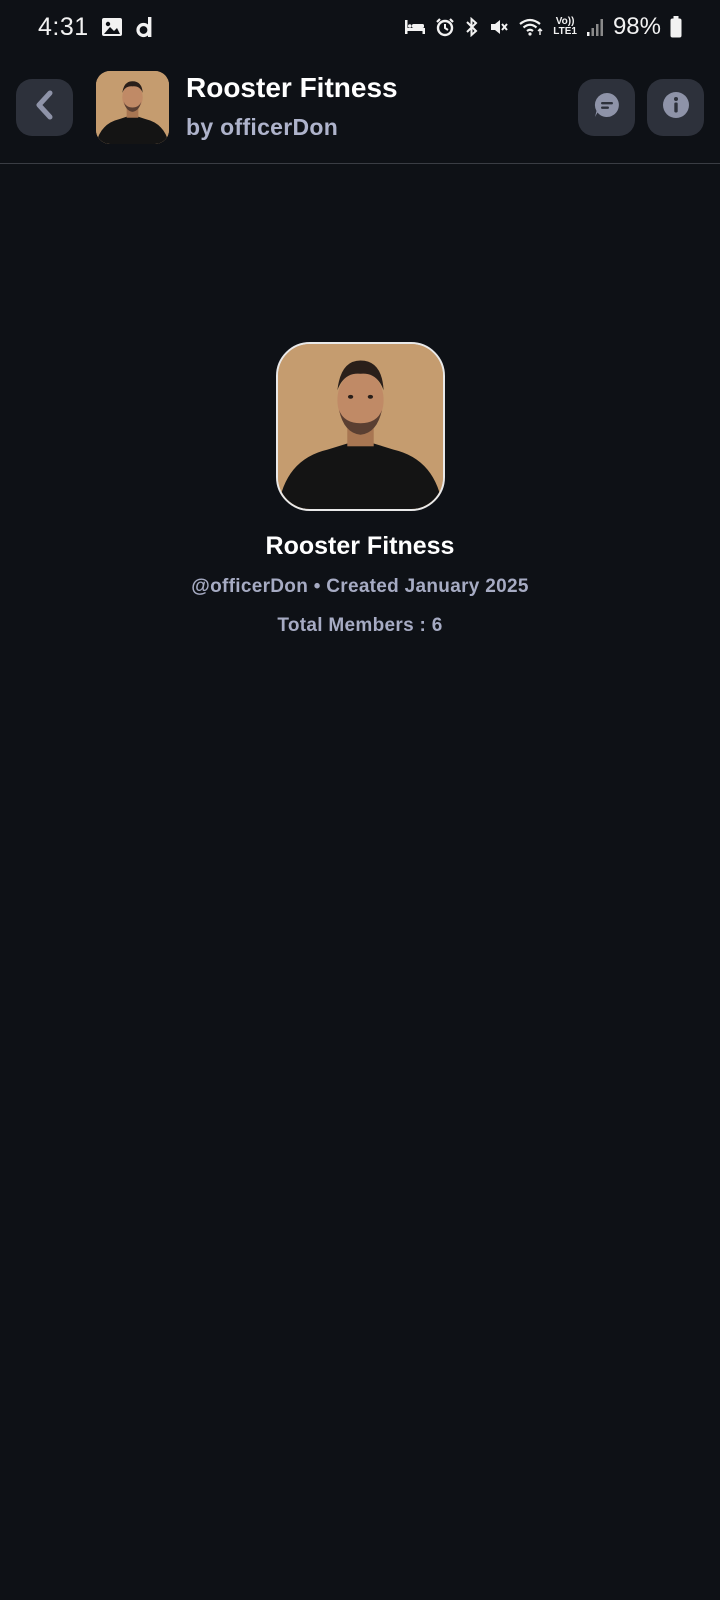  I want to click on signal-icon, so click(595, 27).